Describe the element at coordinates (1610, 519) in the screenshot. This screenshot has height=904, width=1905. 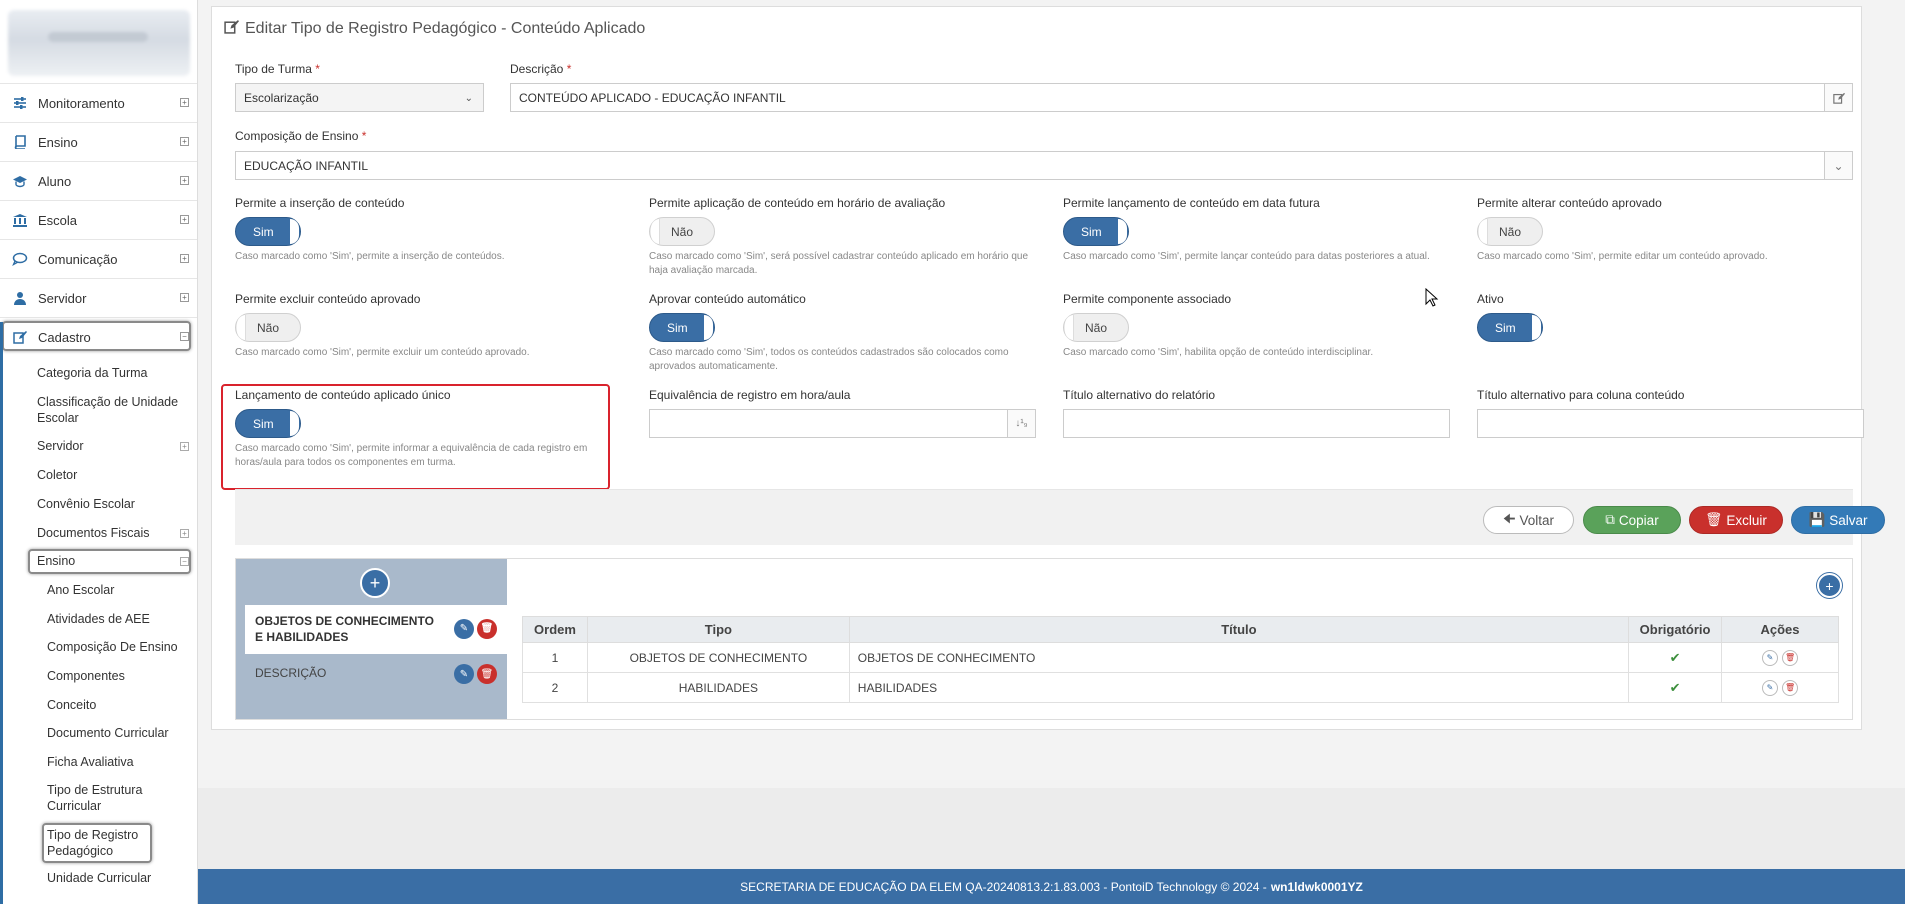
I see `copy-icon: ⧉` at that location.